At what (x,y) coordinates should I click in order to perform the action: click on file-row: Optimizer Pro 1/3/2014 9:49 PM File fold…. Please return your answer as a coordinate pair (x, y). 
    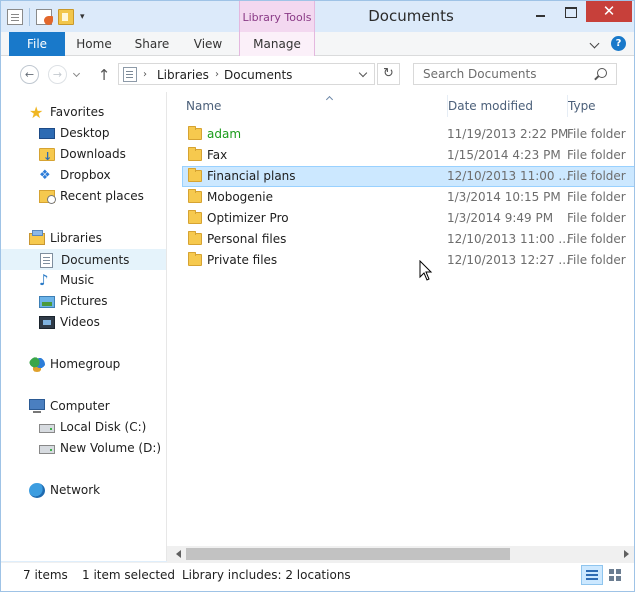
    Looking at the image, I should click on (408, 218).